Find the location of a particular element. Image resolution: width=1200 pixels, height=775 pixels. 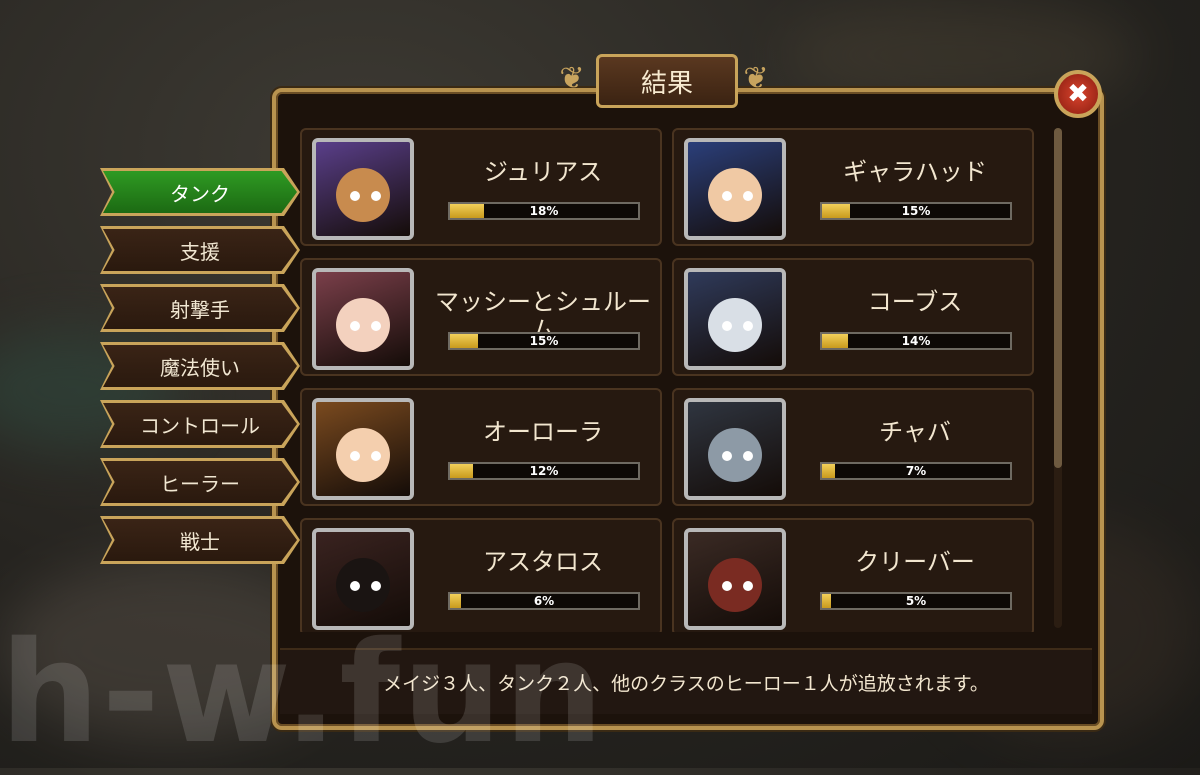

masked-hero-portrait is located at coordinates (735, 579).